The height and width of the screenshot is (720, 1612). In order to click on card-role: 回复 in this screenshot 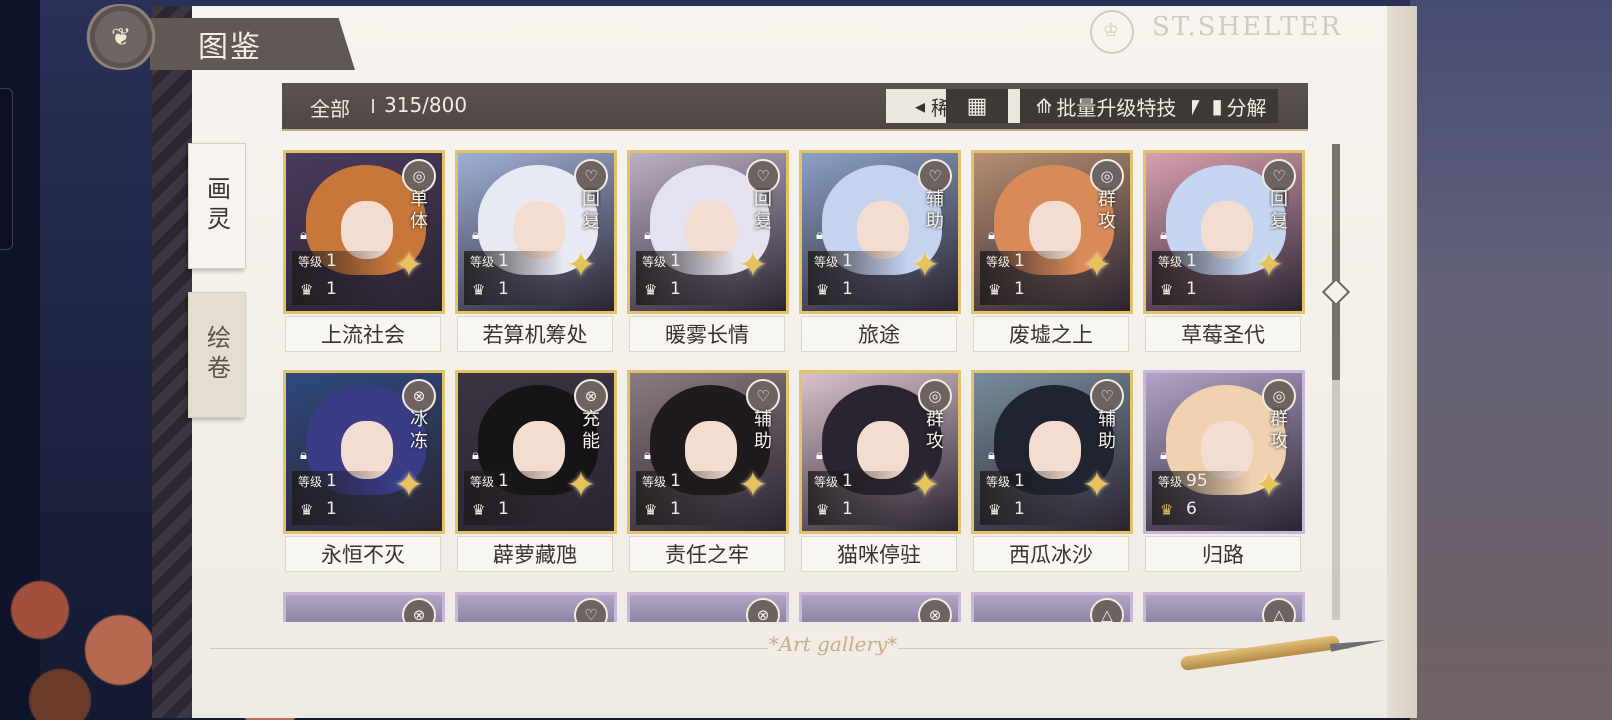, I will do `click(591, 210)`.